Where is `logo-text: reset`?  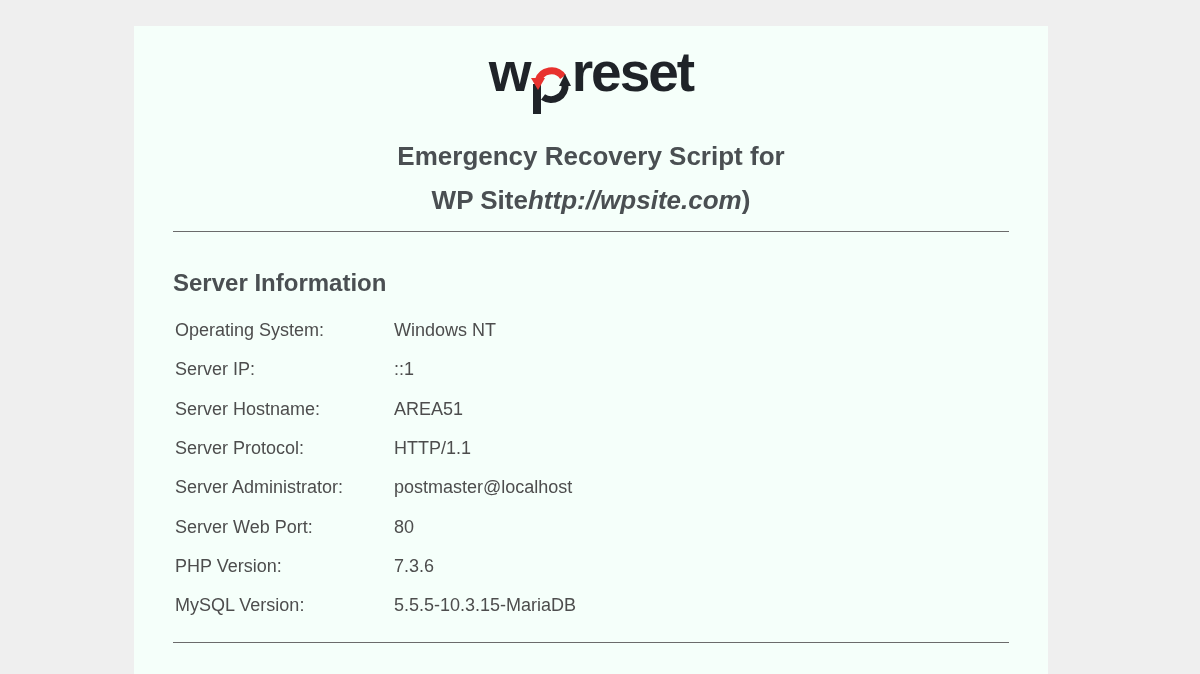 logo-text: reset is located at coordinates (632, 72).